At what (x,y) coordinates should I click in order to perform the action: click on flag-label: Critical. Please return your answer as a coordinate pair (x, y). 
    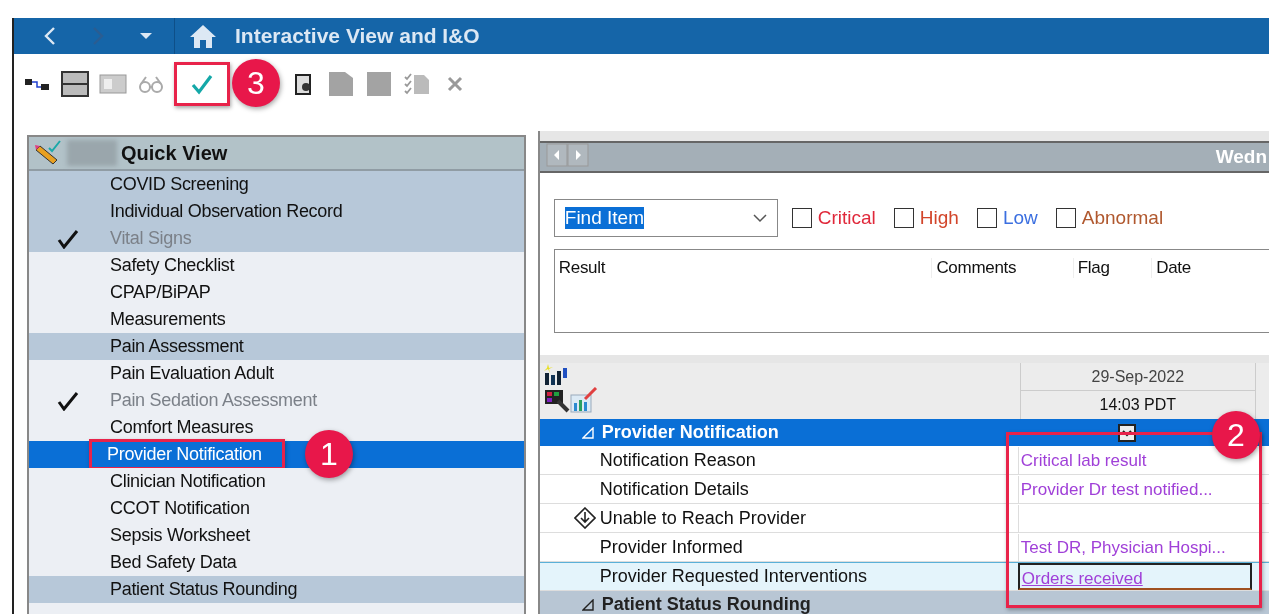
    Looking at the image, I should click on (846, 218).